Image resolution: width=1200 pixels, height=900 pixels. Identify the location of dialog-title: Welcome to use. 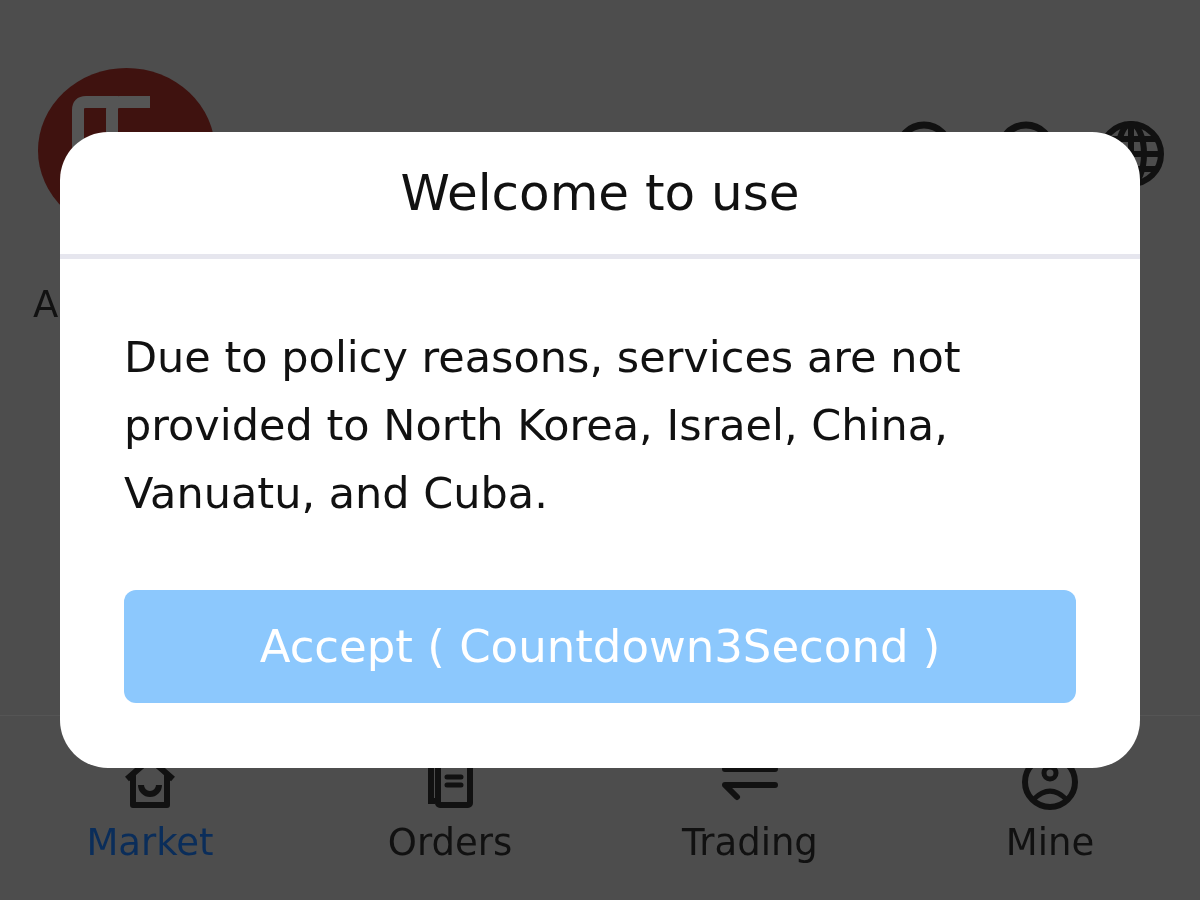
(600, 193).